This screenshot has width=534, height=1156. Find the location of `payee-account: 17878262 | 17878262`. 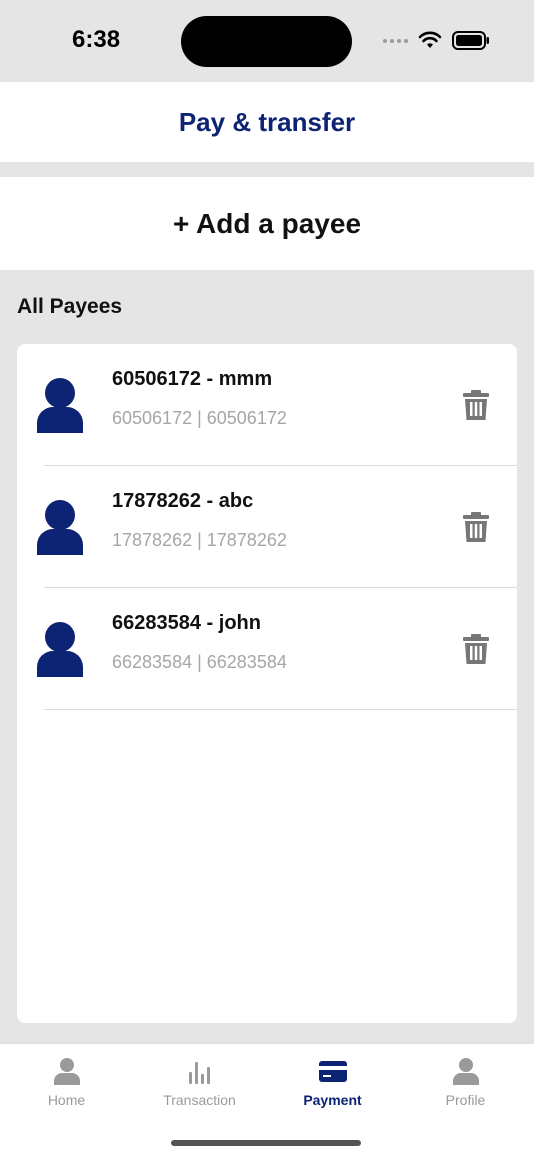

payee-account: 17878262 | 17878262 is located at coordinates (199, 540).